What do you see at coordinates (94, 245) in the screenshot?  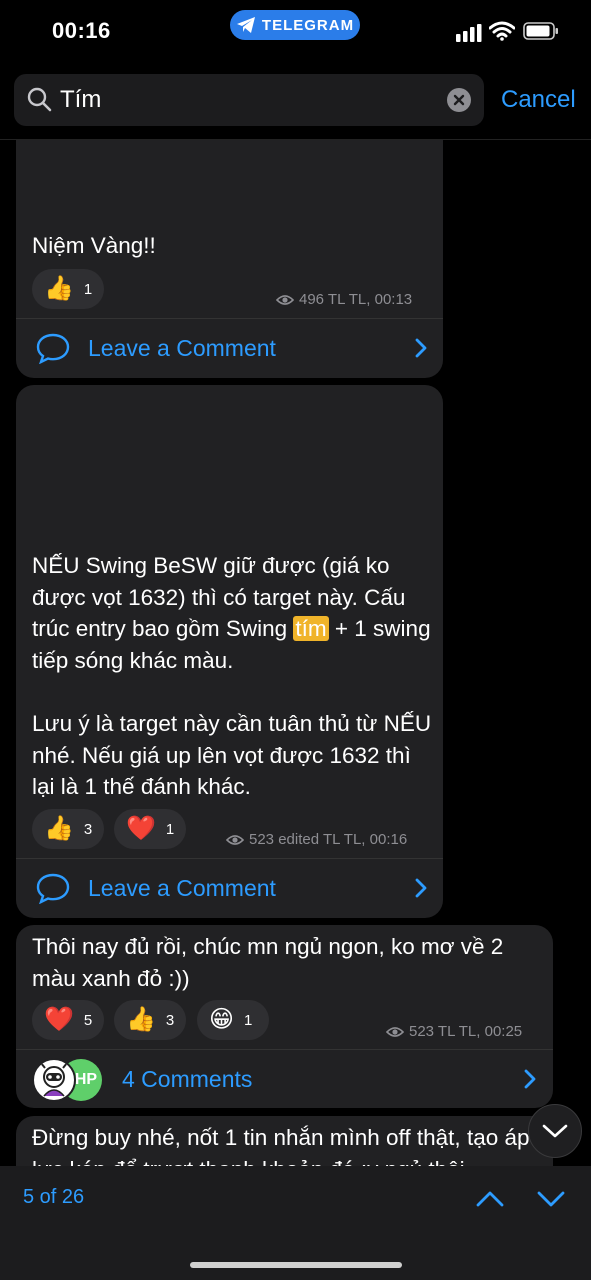 I see `message-text: Niệm Vàng!!` at bounding box center [94, 245].